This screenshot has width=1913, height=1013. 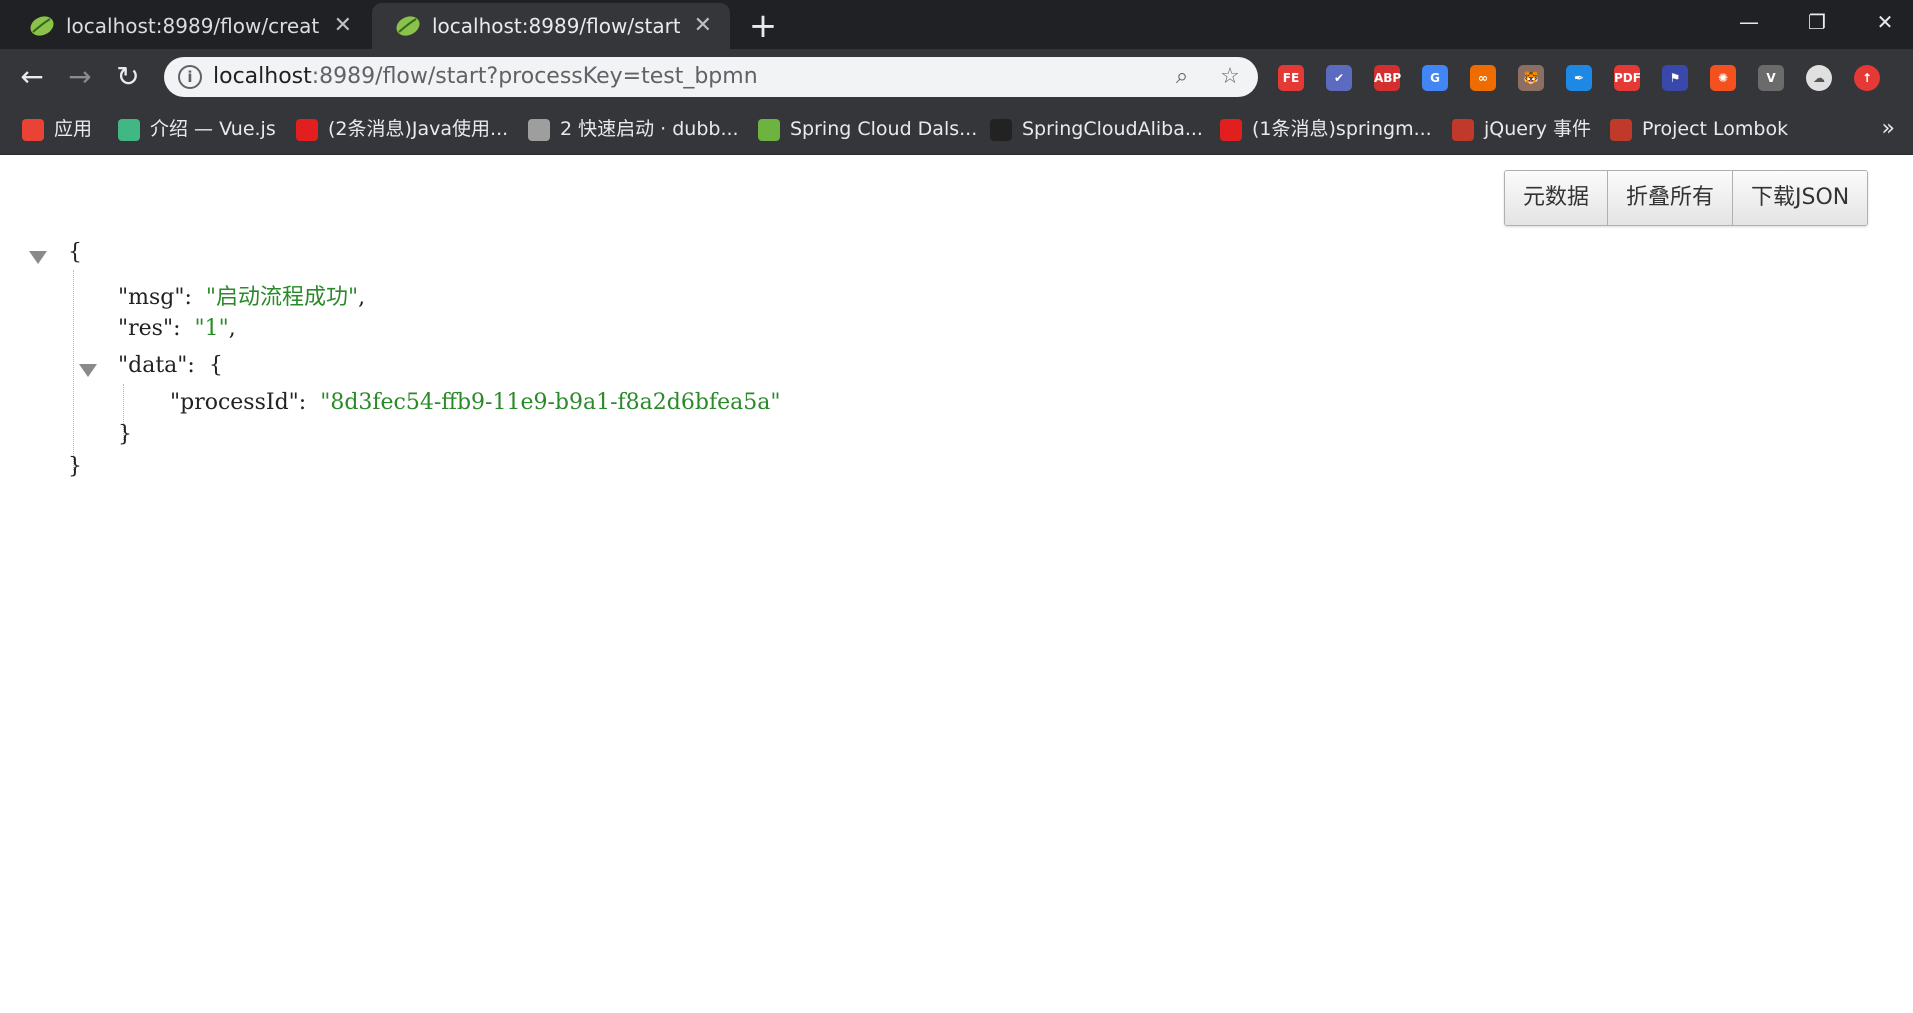 I want to click on weather-icon: ☁, so click(x=1819, y=78).